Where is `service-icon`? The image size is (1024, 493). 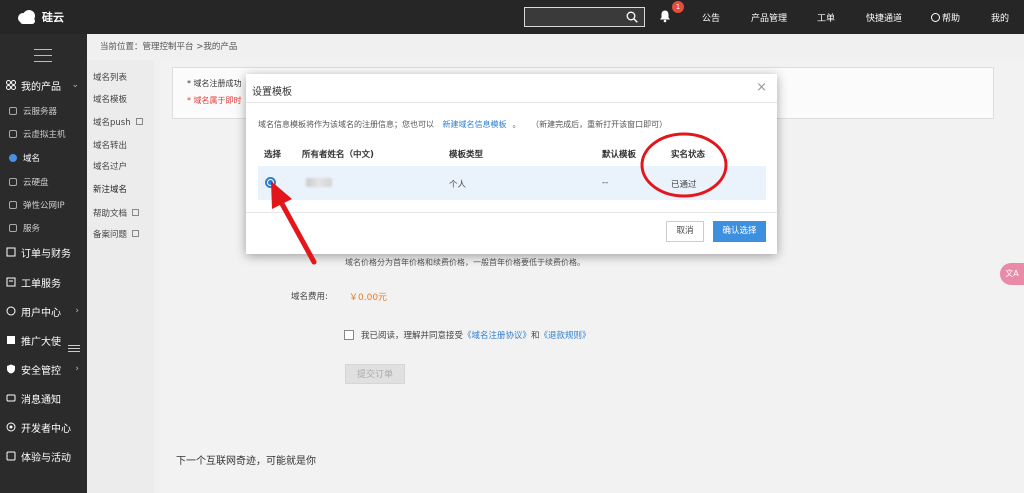
service-icon is located at coordinates (13, 228).